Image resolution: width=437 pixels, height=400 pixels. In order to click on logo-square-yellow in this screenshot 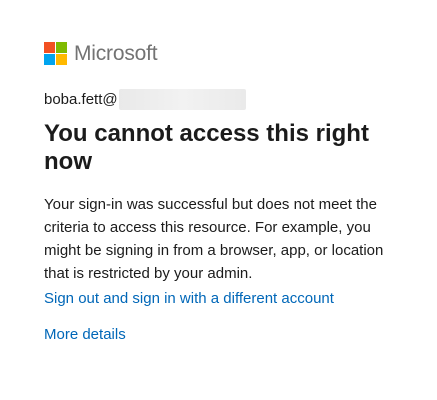, I will do `click(61, 59)`.